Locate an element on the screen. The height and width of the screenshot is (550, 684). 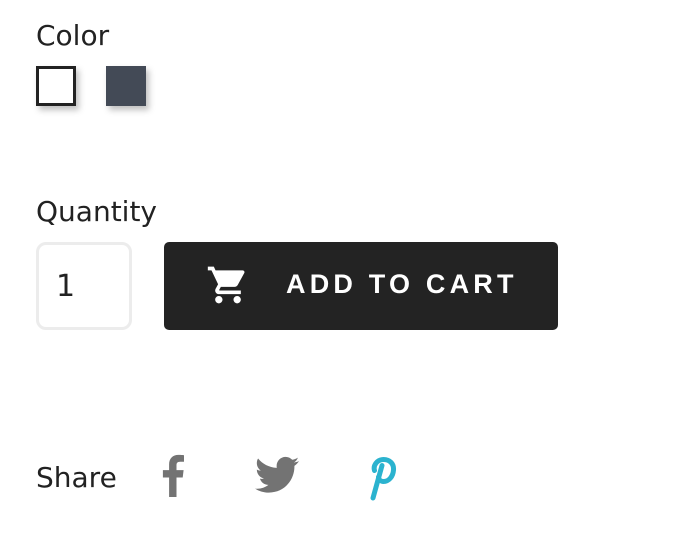
cart-icon is located at coordinates (226, 285).